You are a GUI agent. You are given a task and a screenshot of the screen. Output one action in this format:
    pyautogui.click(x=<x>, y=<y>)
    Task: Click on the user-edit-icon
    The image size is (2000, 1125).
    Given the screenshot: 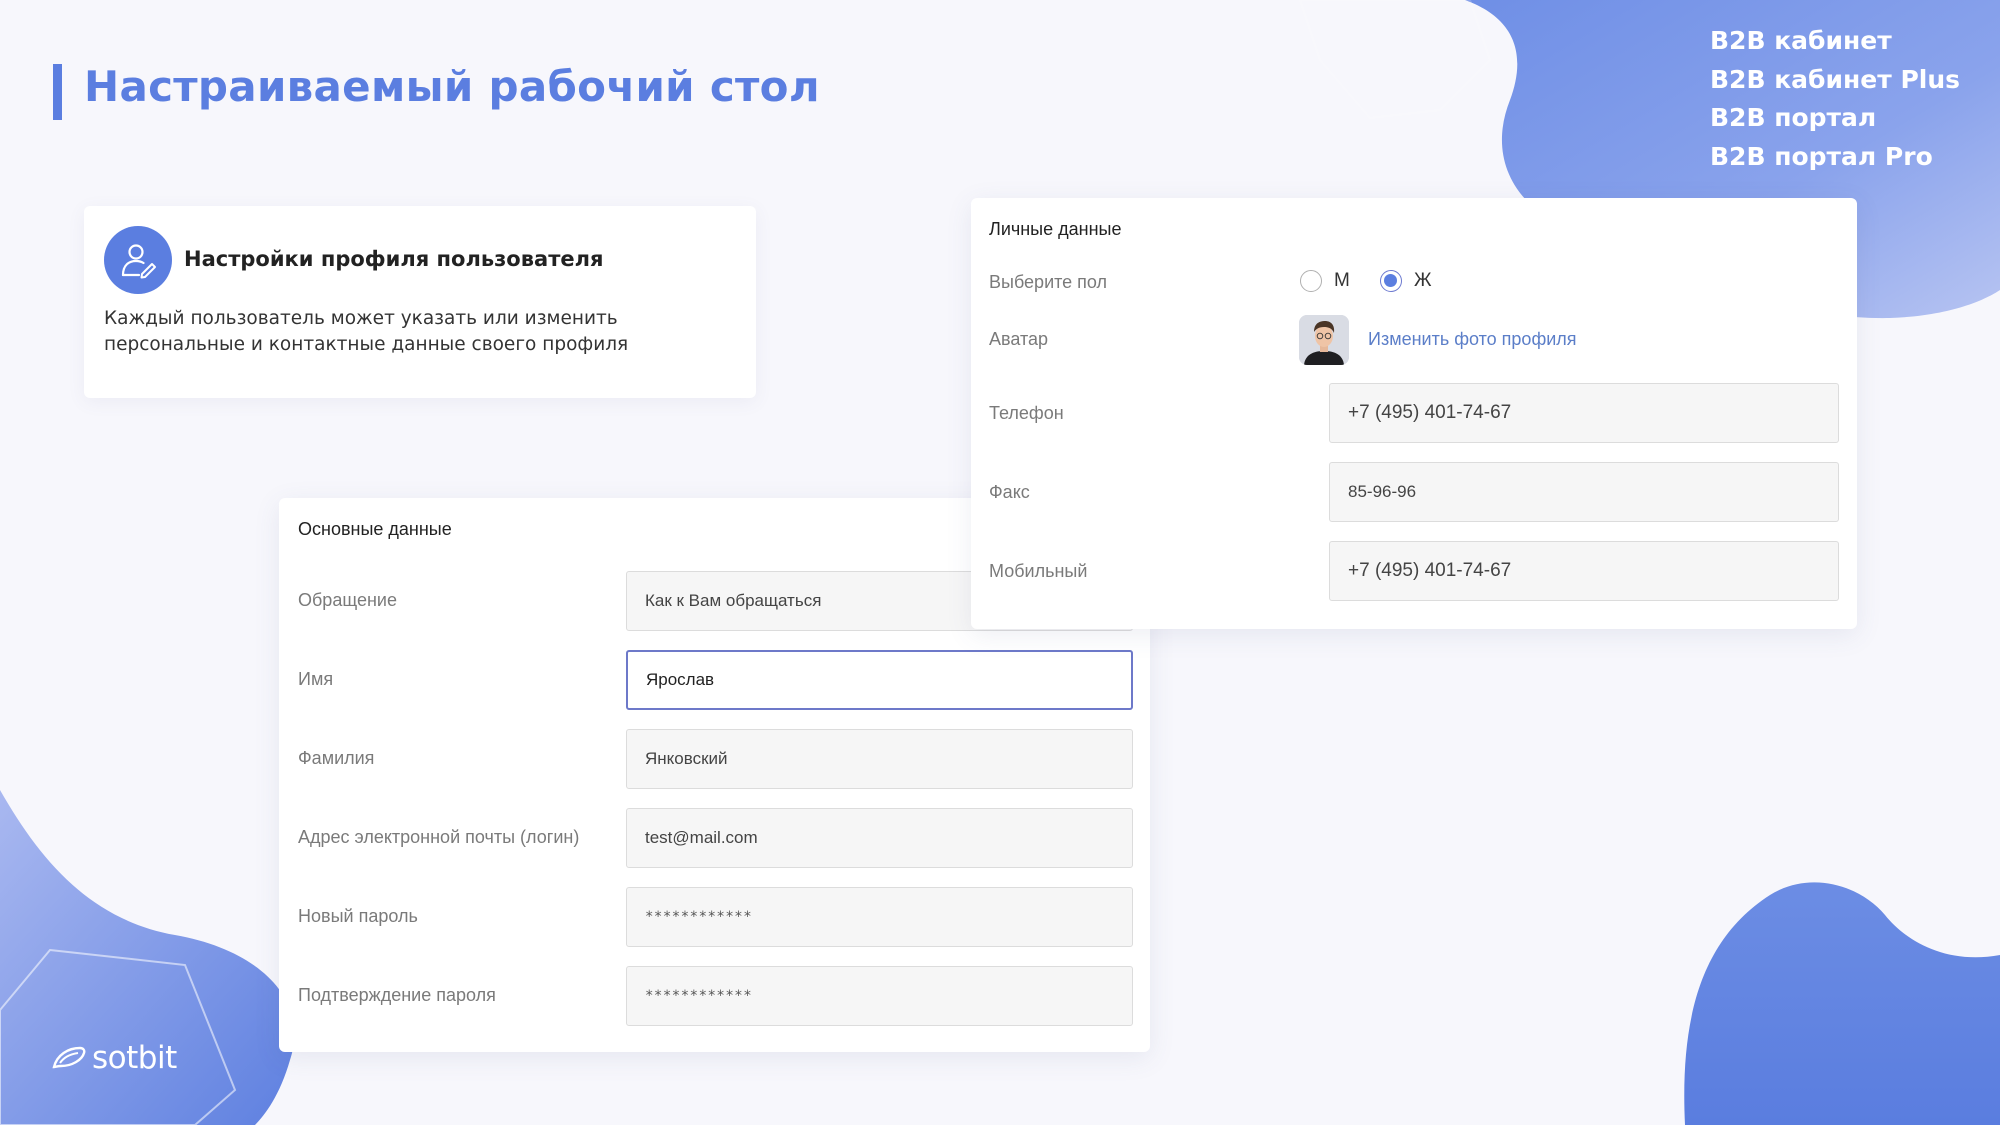 What is the action you would take?
    pyautogui.click(x=138, y=260)
    